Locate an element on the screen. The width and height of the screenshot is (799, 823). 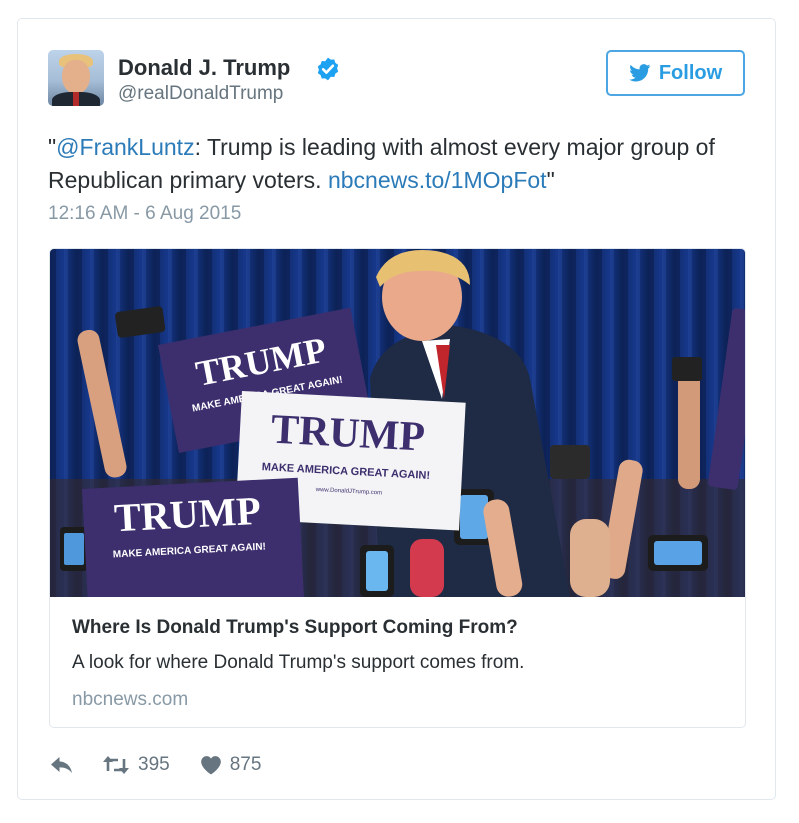
follow-button: Follow is located at coordinates (675, 73).